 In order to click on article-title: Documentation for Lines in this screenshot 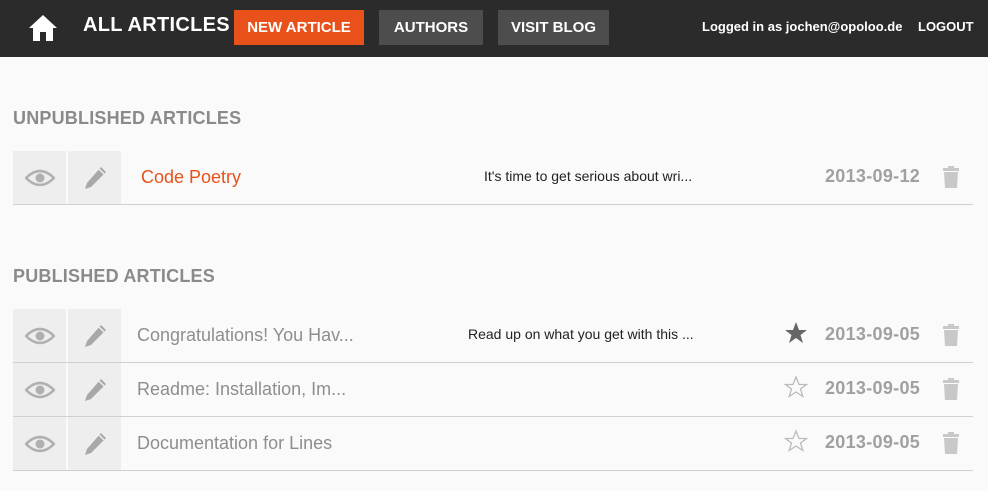, I will do `click(234, 443)`.